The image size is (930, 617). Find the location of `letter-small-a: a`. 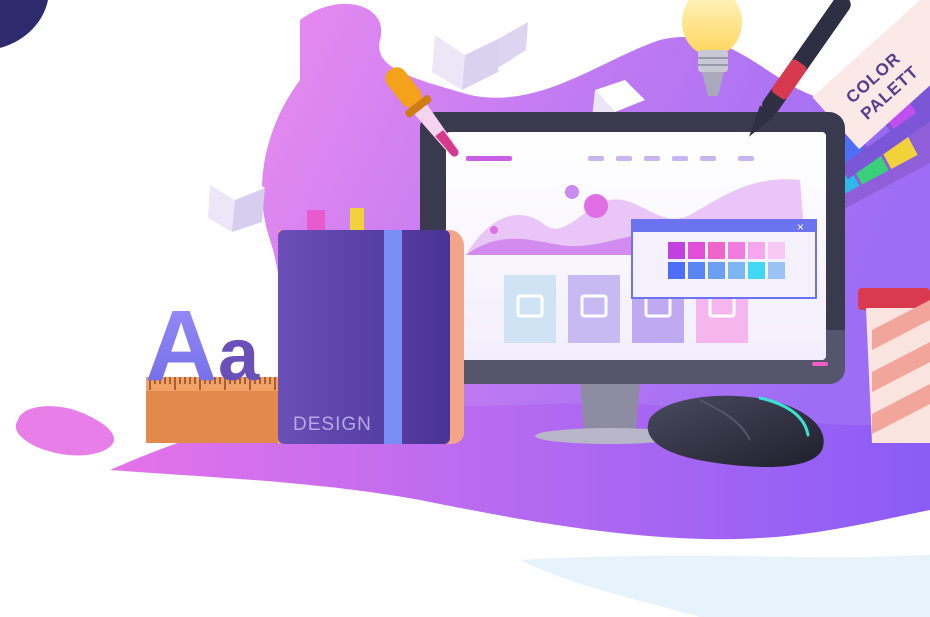

letter-small-a: a is located at coordinates (239, 354).